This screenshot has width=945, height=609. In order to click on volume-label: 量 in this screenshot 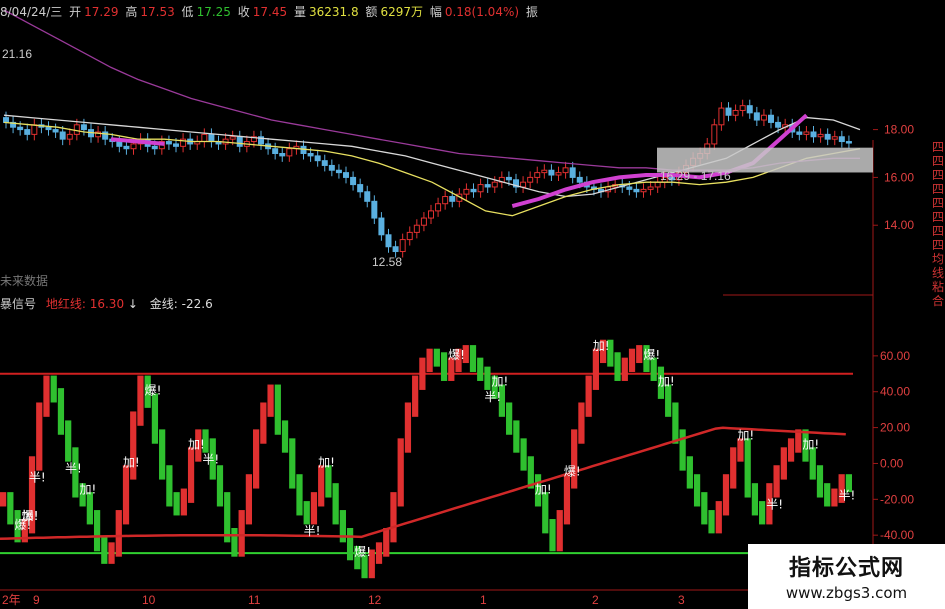, I will do `click(299, 12)`.